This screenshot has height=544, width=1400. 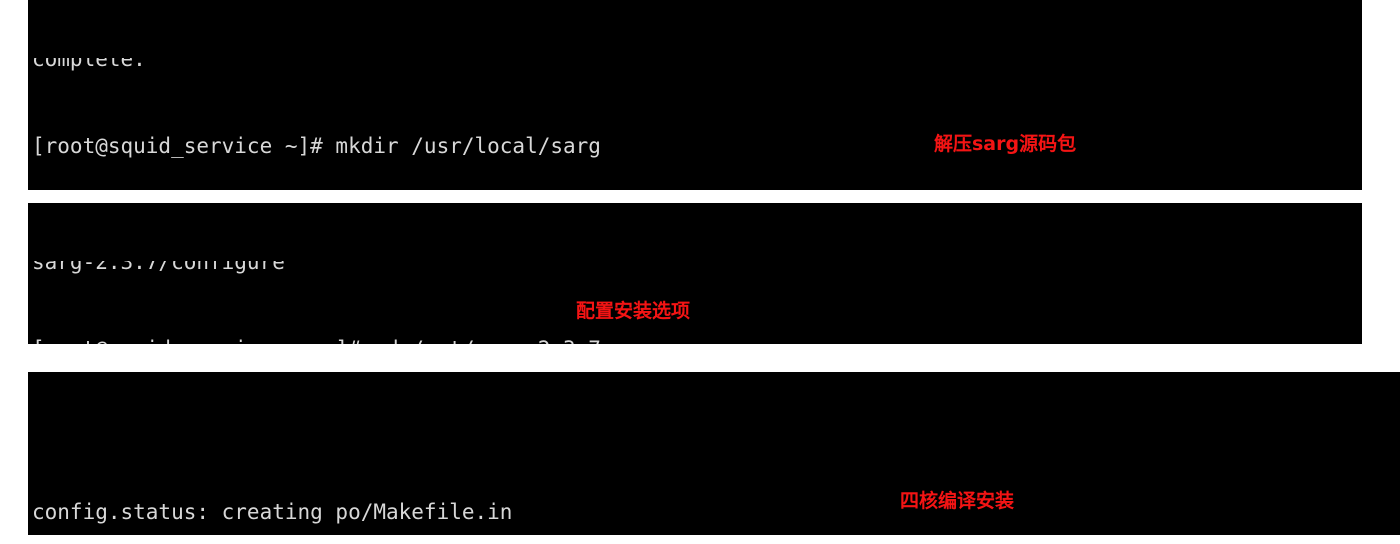 I want to click on terminal-clipped-line: sarg-2.3.7/configure, so click(x=697, y=269).